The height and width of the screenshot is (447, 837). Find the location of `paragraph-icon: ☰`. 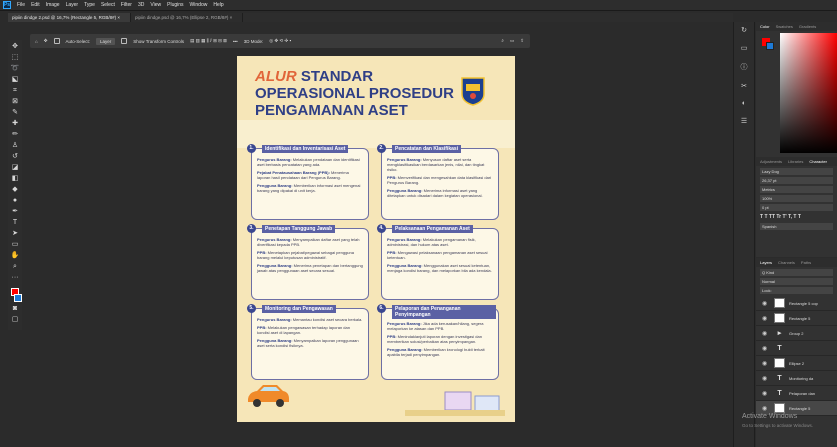

paragraph-icon: ☰ is located at coordinates (744, 121).